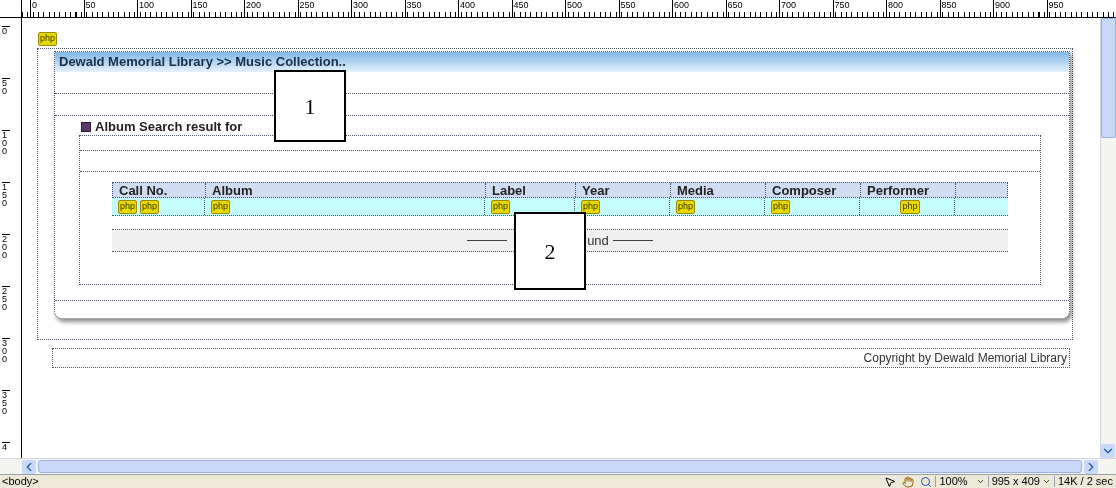 The width and height of the screenshot is (1116, 488). Describe the element at coordinates (908, 190) in the screenshot. I see `column-header: Performer` at that location.